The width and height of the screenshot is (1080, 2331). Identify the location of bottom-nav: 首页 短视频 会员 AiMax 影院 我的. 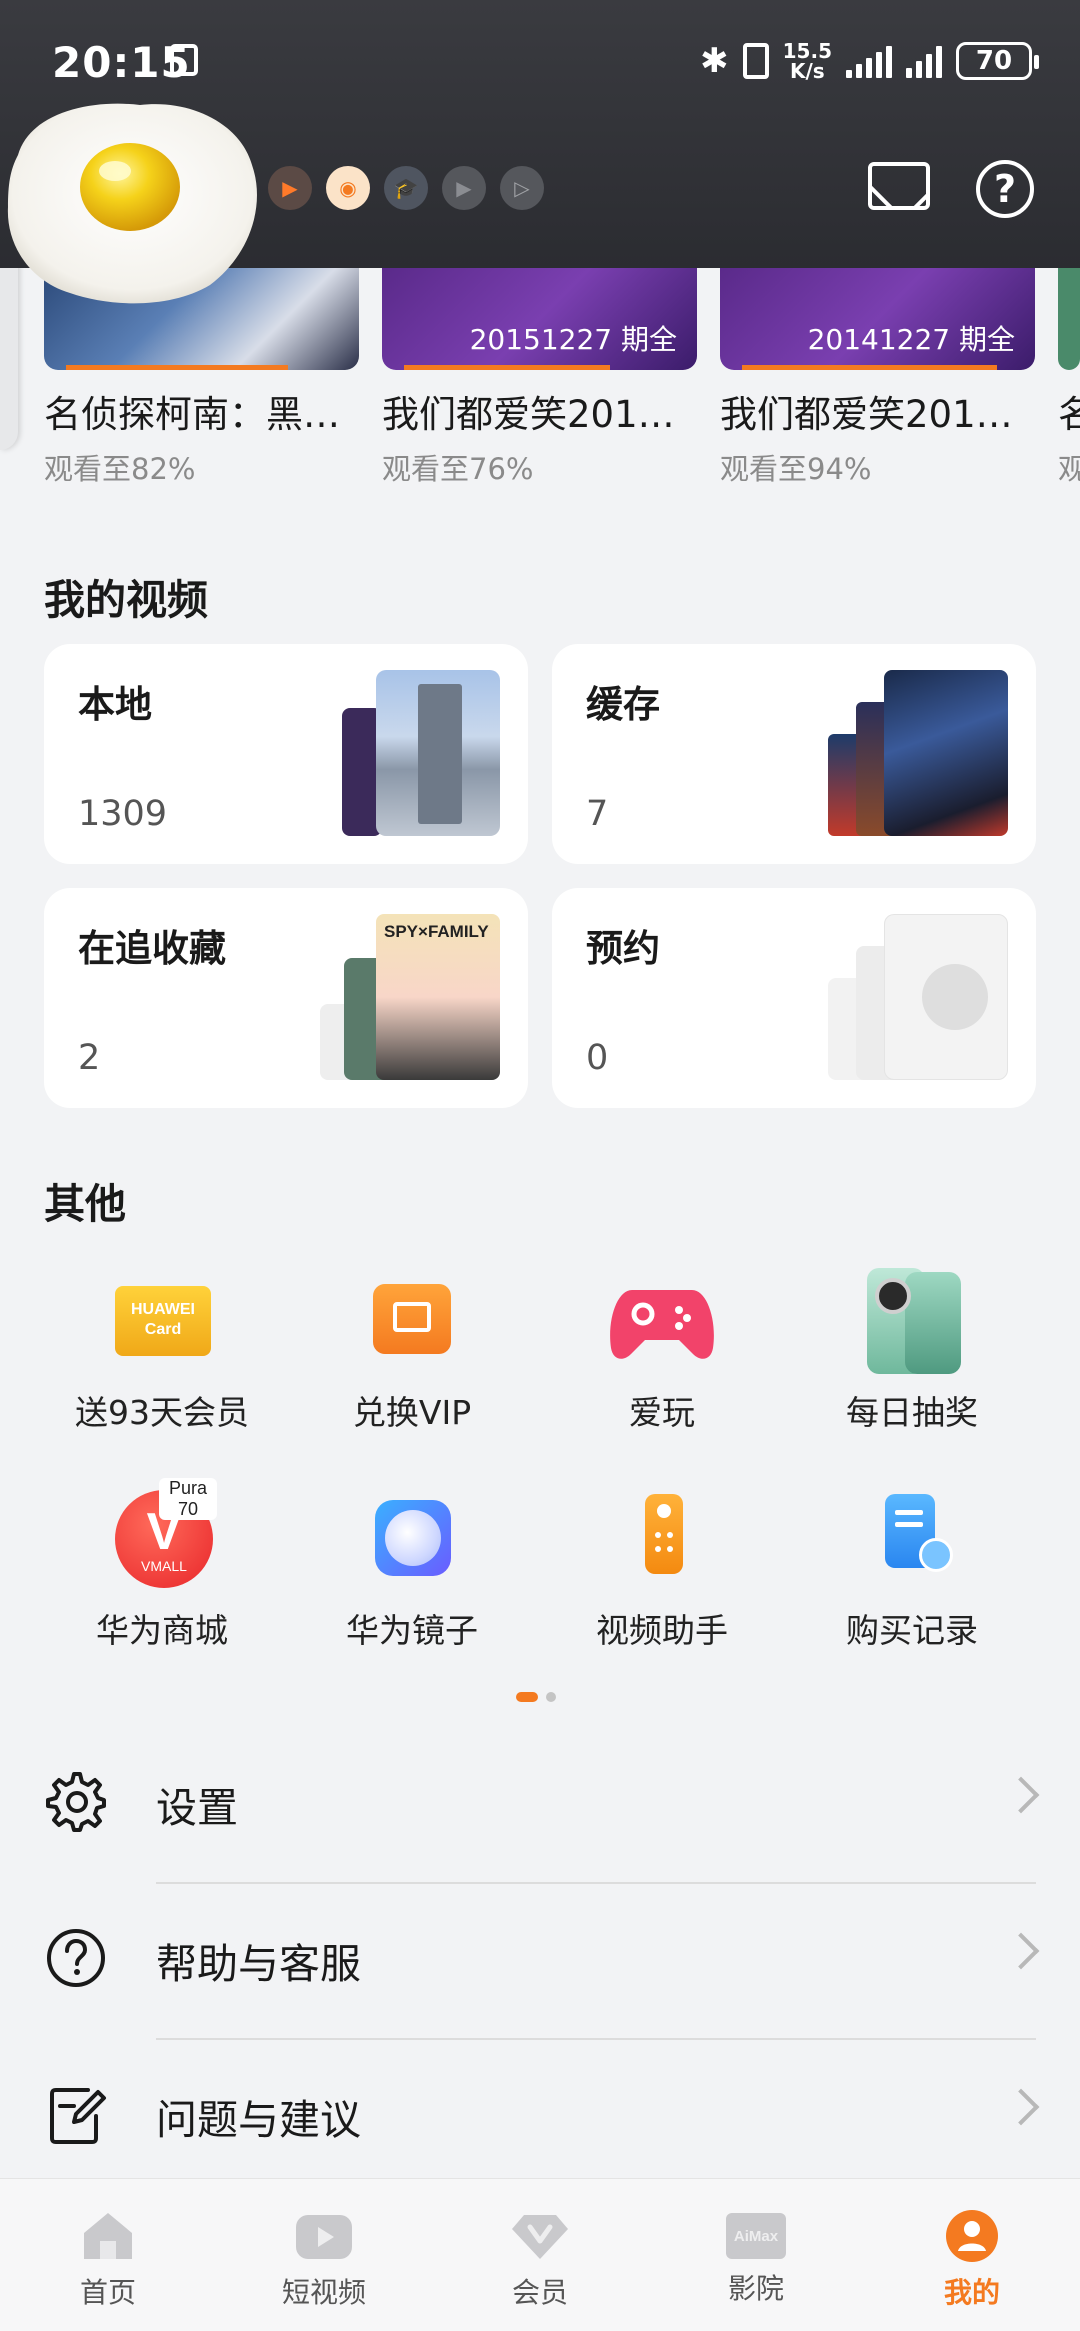
(540, 2254).